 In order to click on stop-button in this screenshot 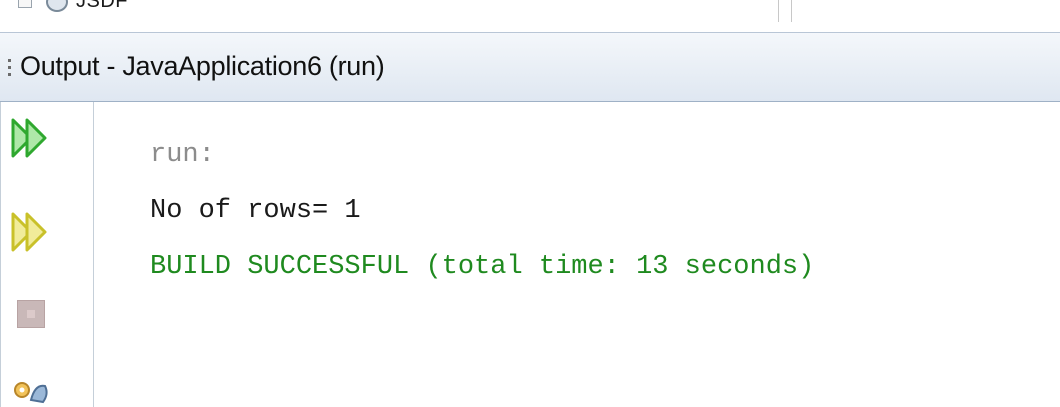, I will do `click(31, 314)`.